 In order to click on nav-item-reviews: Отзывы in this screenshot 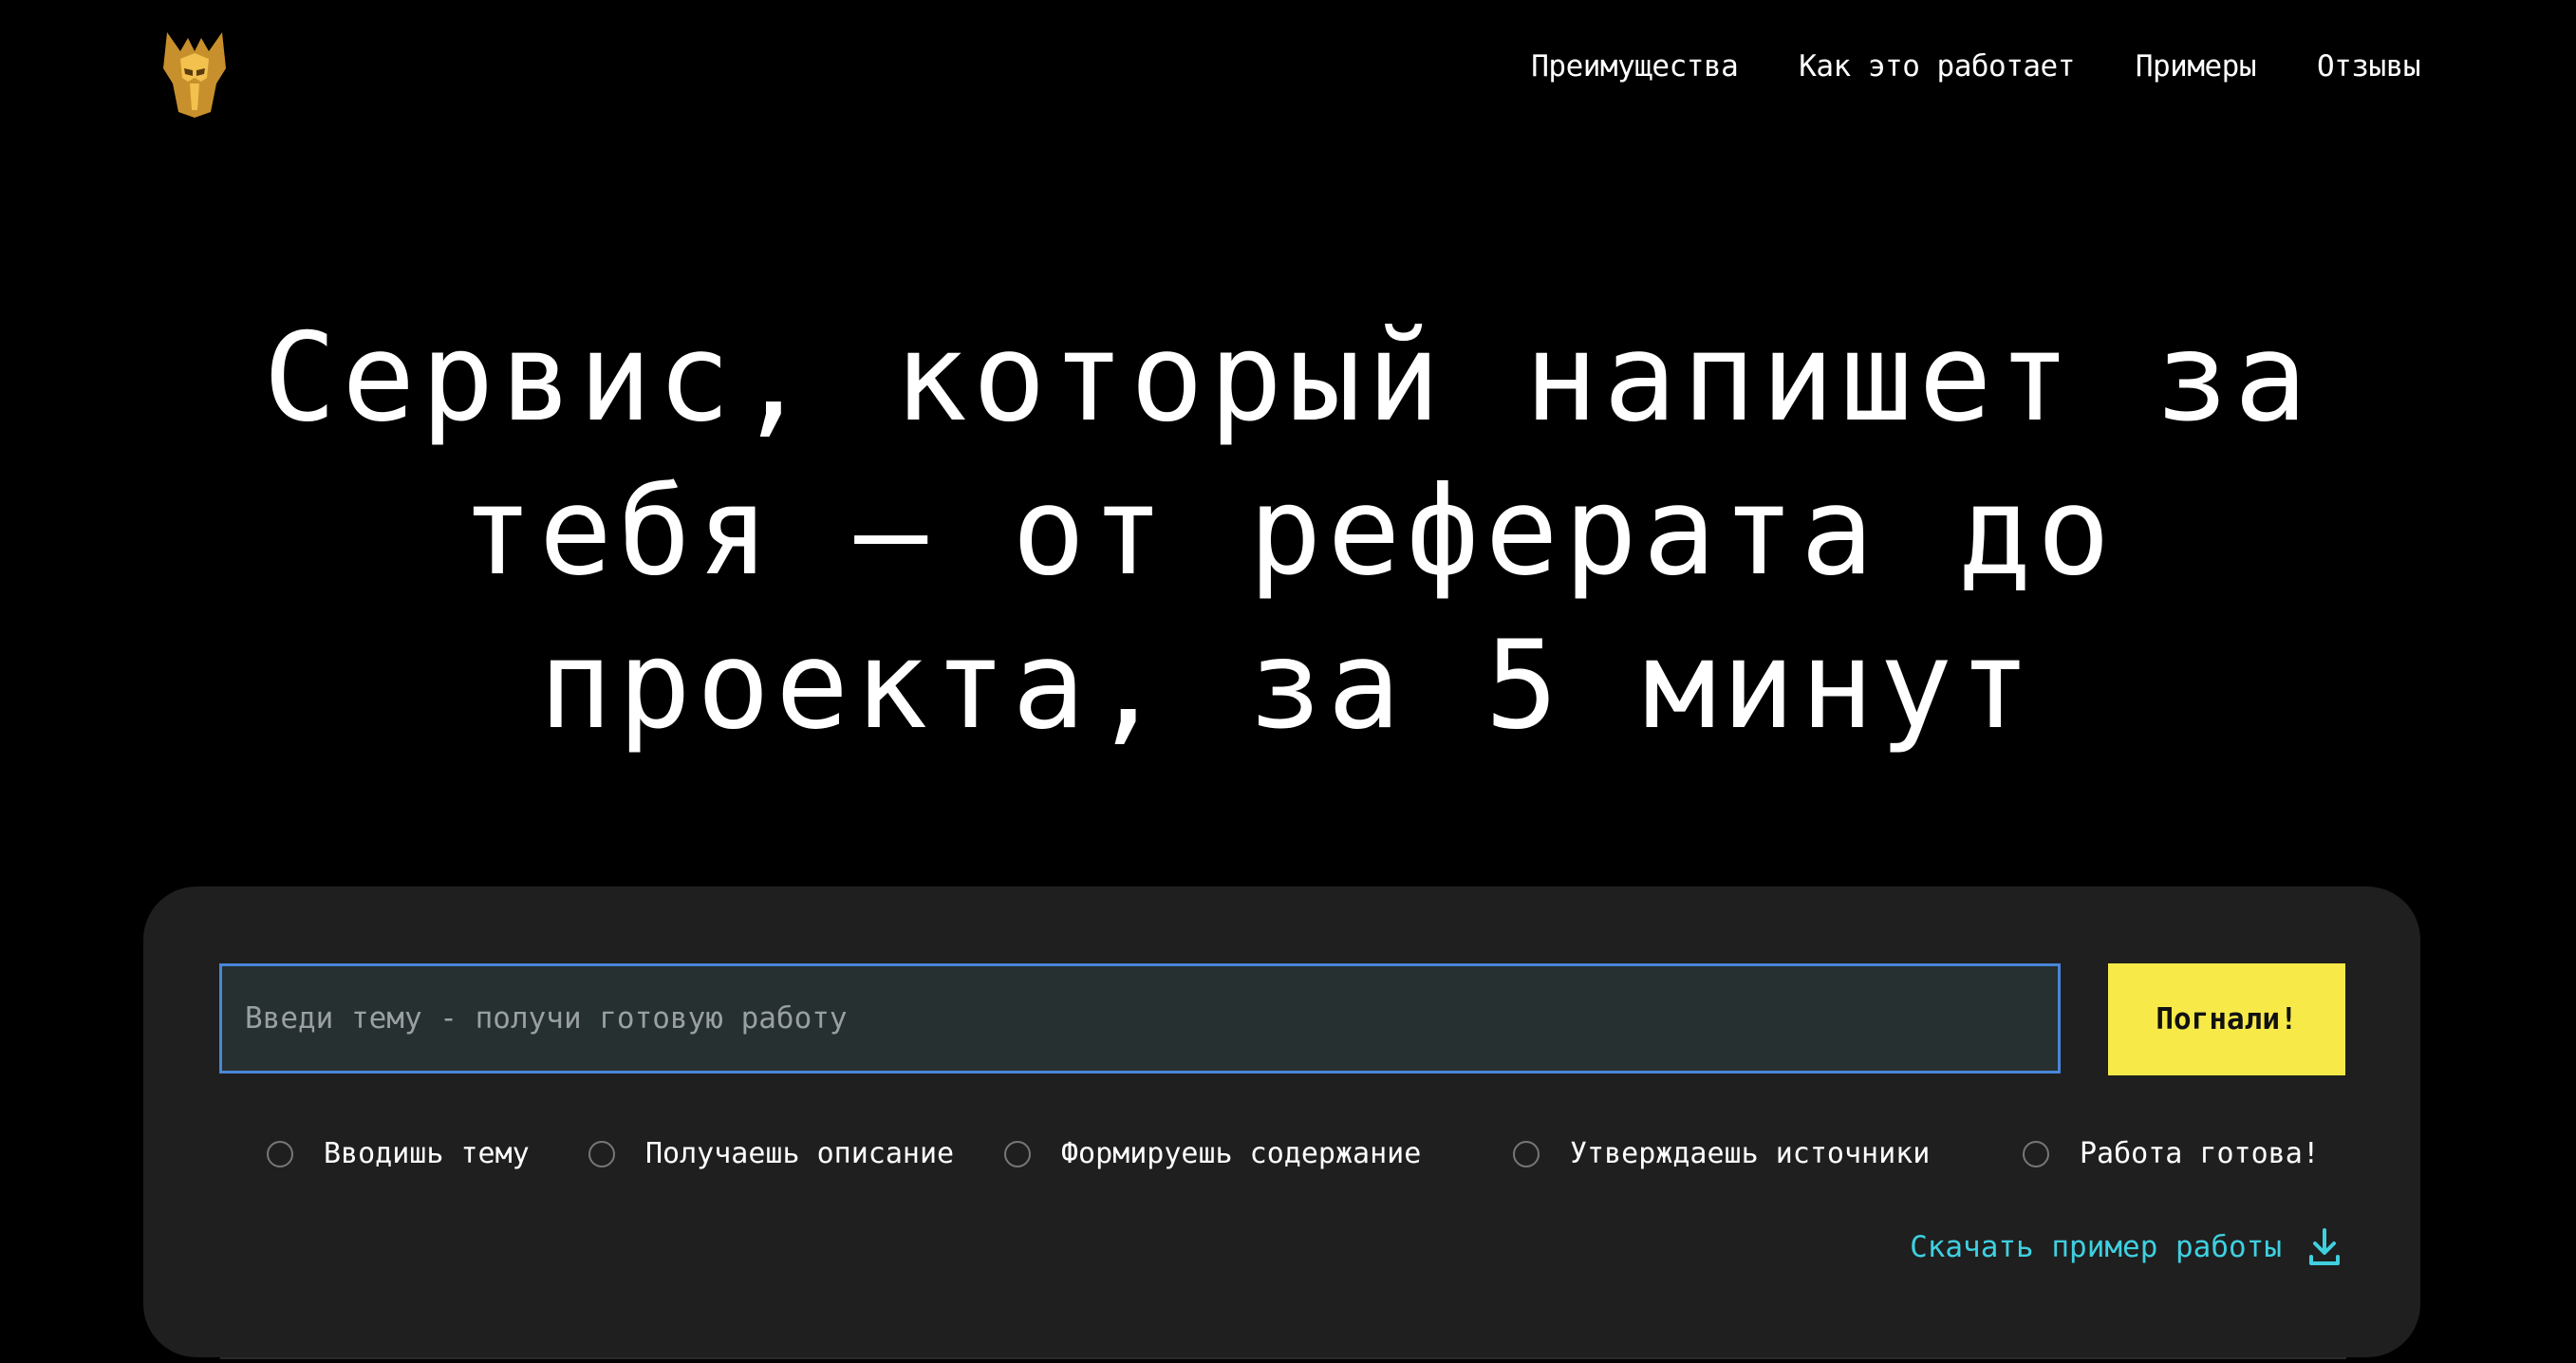, I will do `click(2368, 66)`.